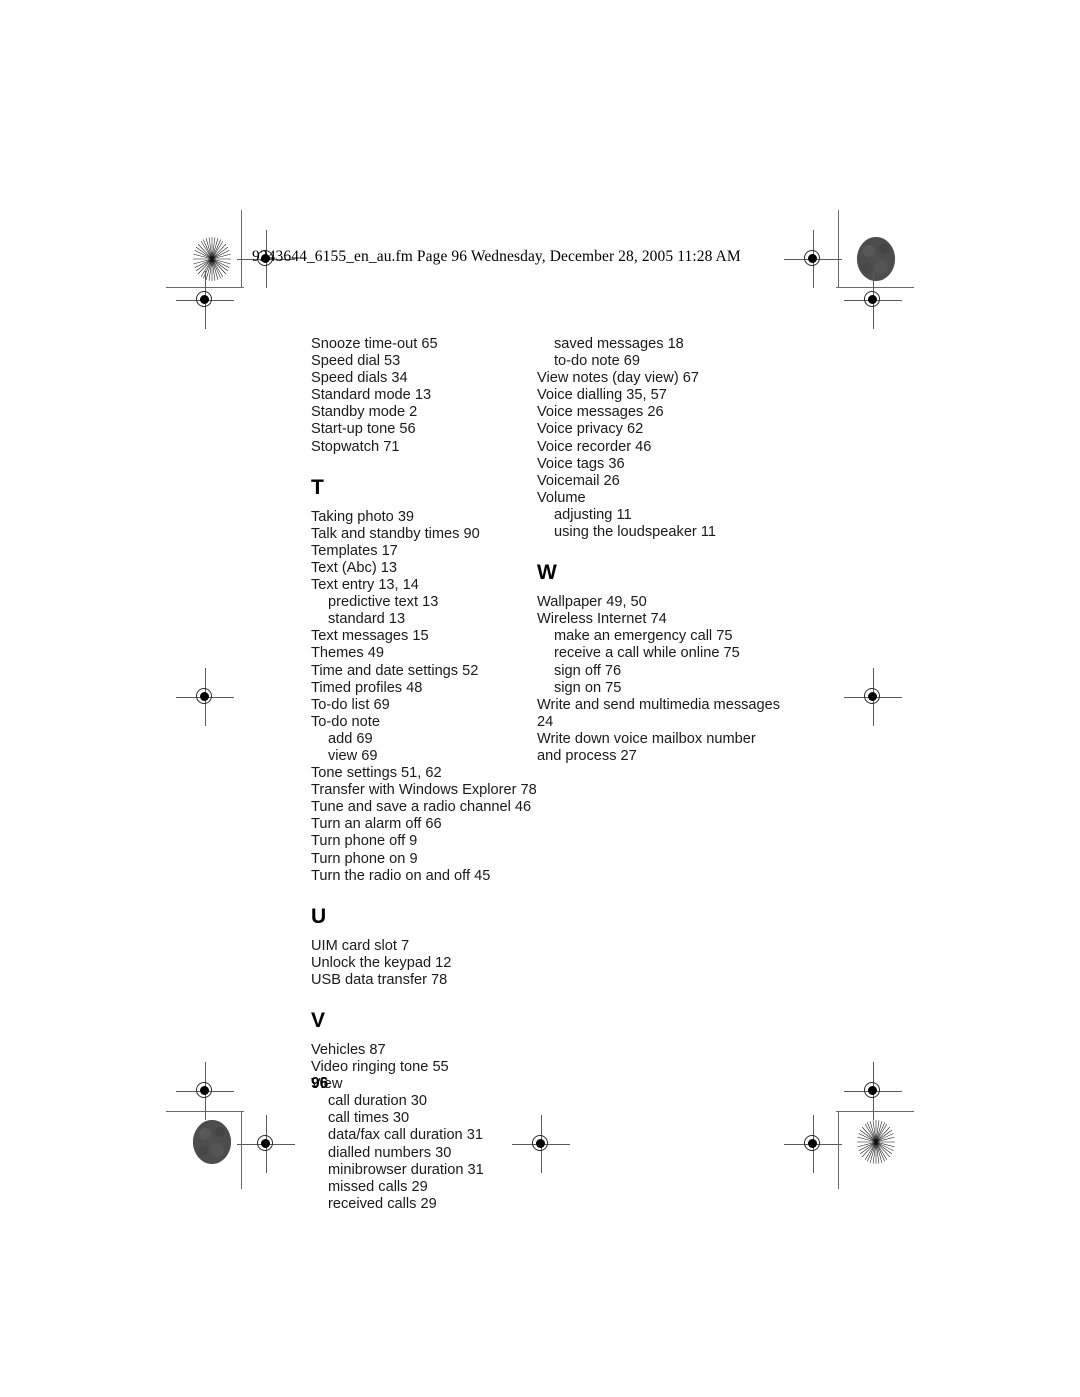 The width and height of the screenshot is (1080, 1397). I want to click on index-entry: Voice messages 26, so click(600, 412).